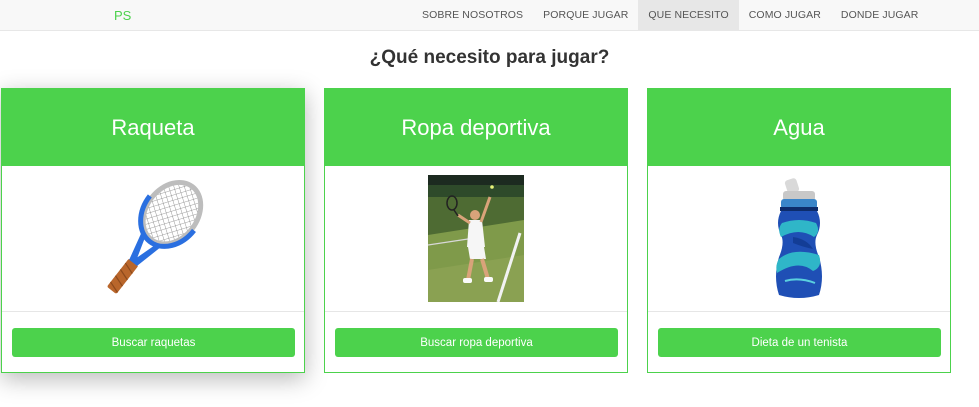 The height and width of the screenshot is (407, 979). Describe the element at coordinates (153, 127) in the screenshot. I see `card-header: Raqueta` at that location.